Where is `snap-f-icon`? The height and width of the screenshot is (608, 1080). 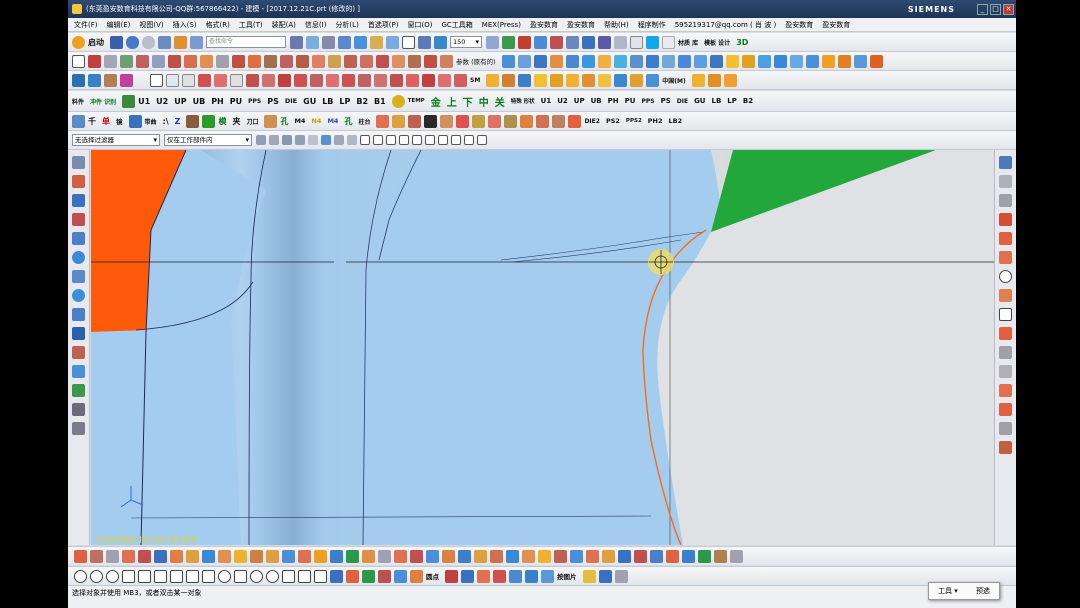 snap-f-icon is located at coordinates (326, 140).